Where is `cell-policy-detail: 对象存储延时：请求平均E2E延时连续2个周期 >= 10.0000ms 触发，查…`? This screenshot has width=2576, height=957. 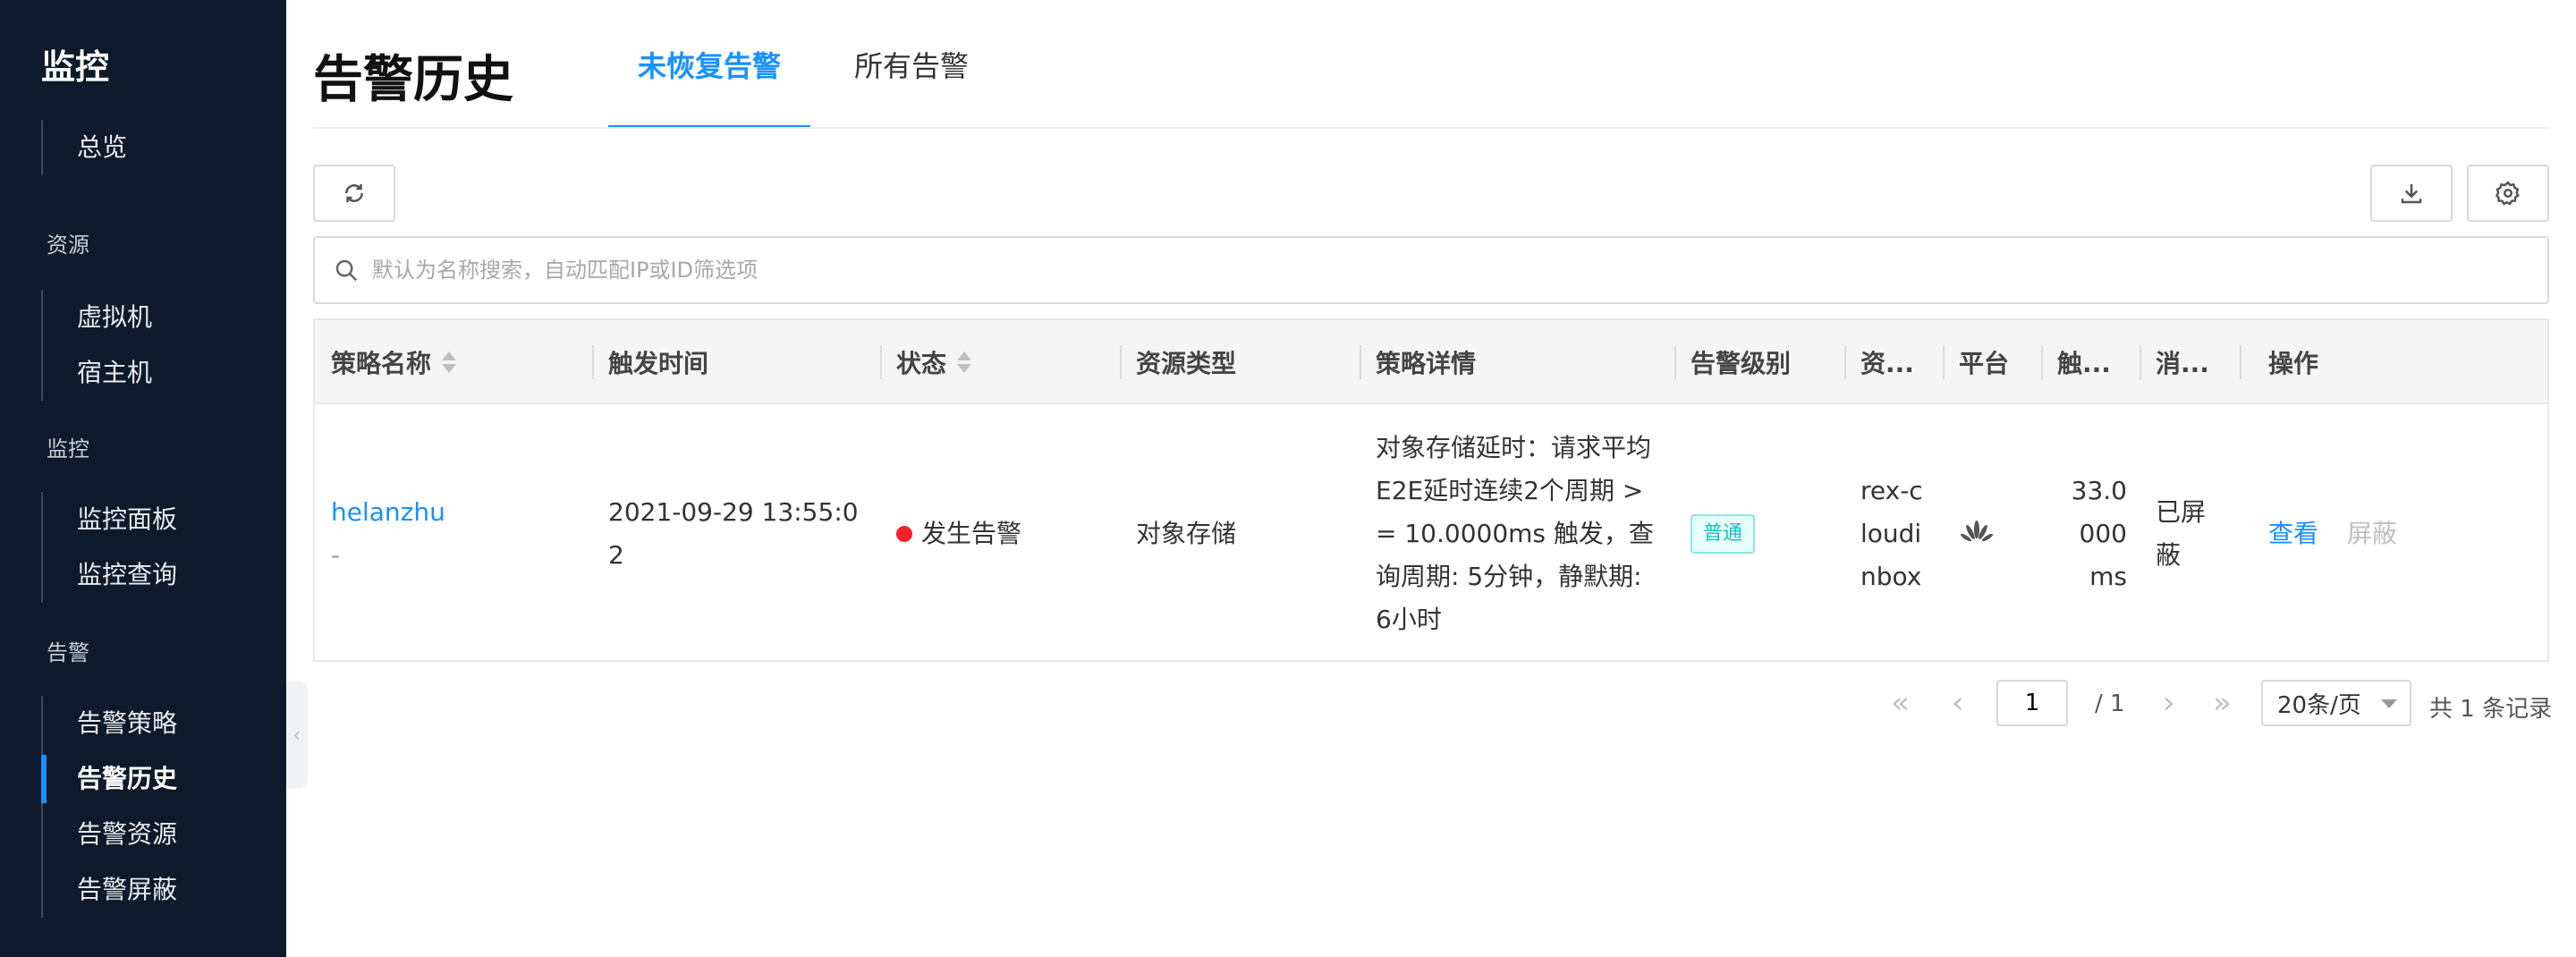
cell-policy-detail: 对象存储延时：请求平均E2E延时连续2个周期 >= 10.0000ms 触发，查… is located at coordinates (1517, 534).